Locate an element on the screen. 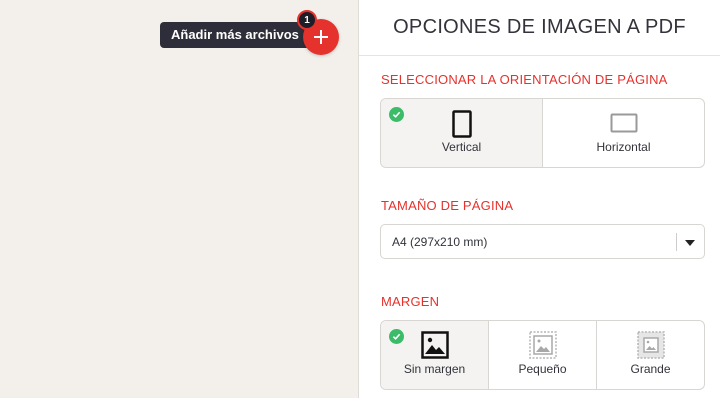  add-files-tooltip: Añadir más archivos is located at coordinates (238, 35).